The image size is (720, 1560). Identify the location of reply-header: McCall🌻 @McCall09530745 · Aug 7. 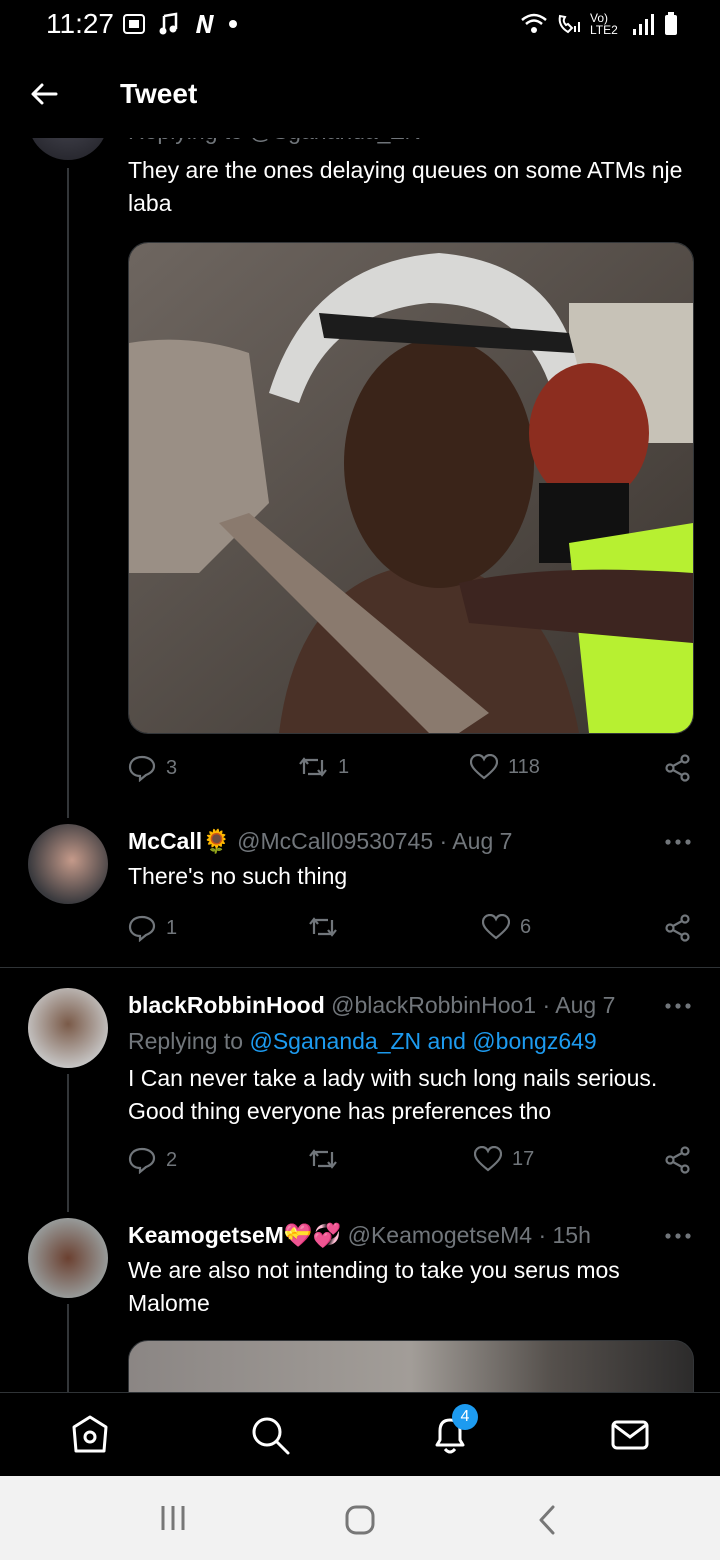
(320, 841).